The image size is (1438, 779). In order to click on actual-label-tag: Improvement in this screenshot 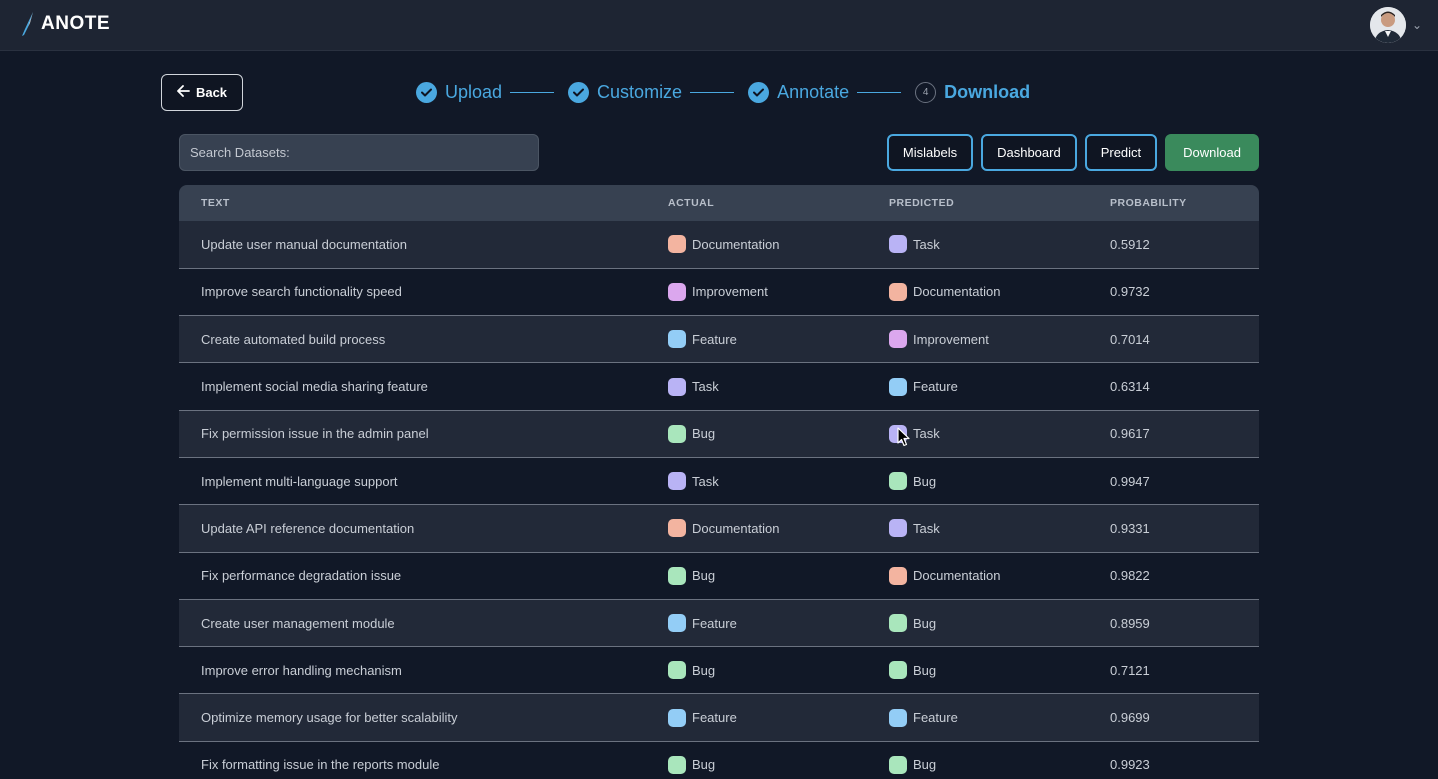, I will do `click(778, 291)`.